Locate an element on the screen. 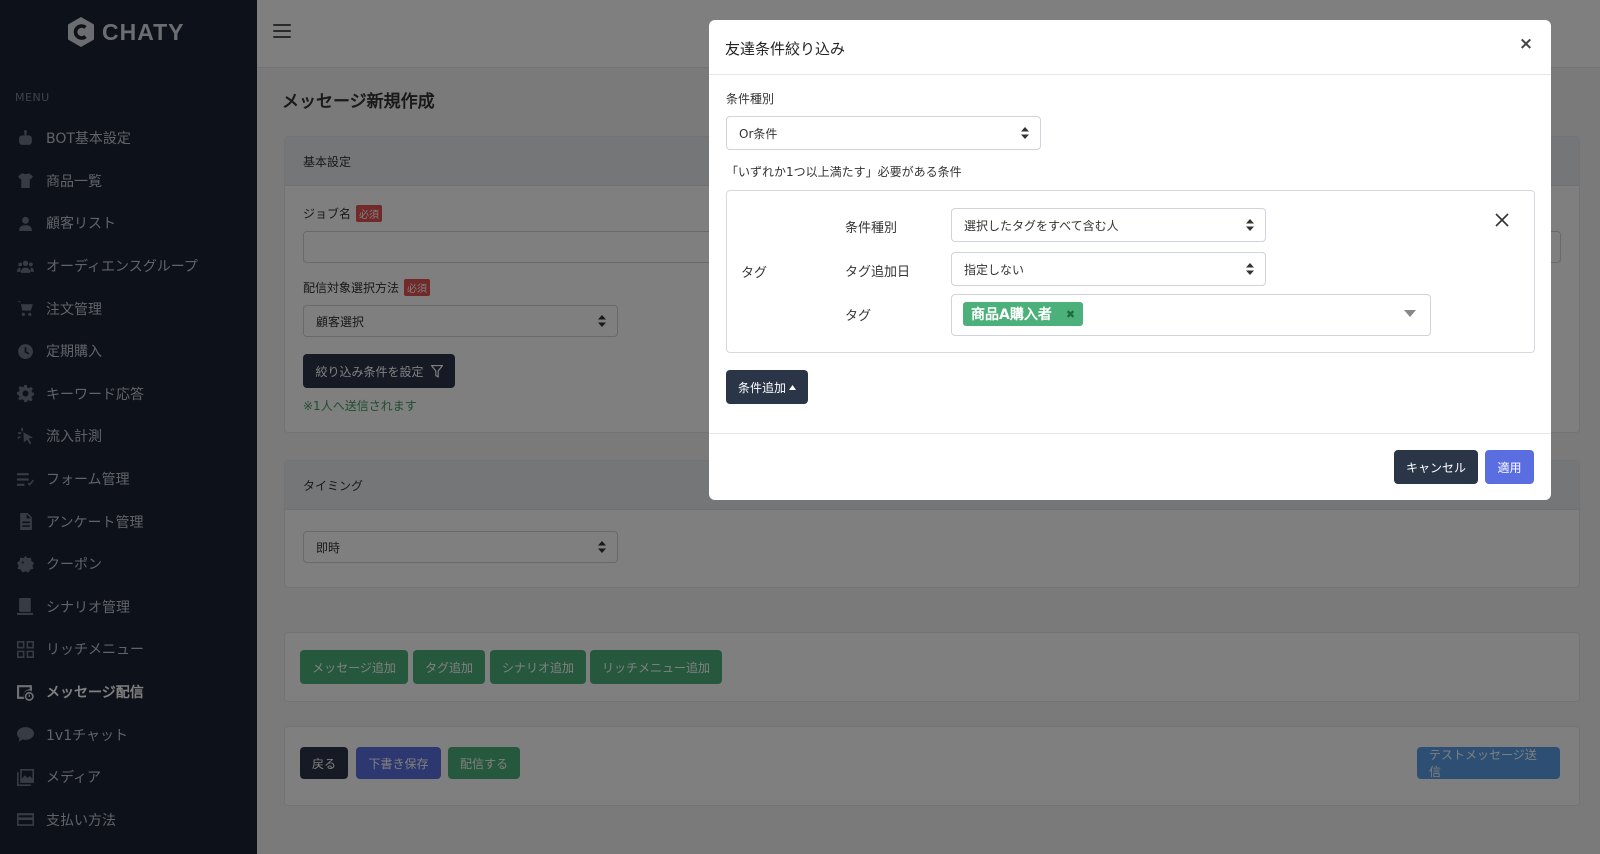  condition-sub-type-label: 条件種別 is located at coordinates (871, 228).